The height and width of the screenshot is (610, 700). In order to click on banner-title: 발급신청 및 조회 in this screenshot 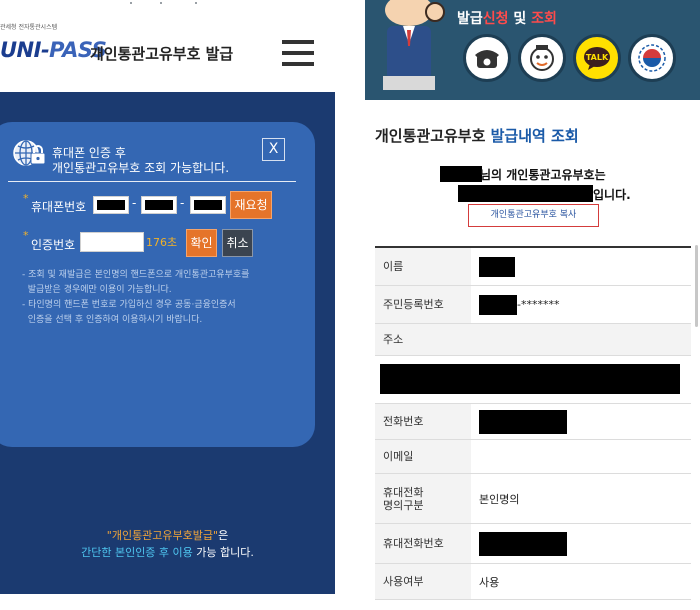, I will do `click(507, 19)`.